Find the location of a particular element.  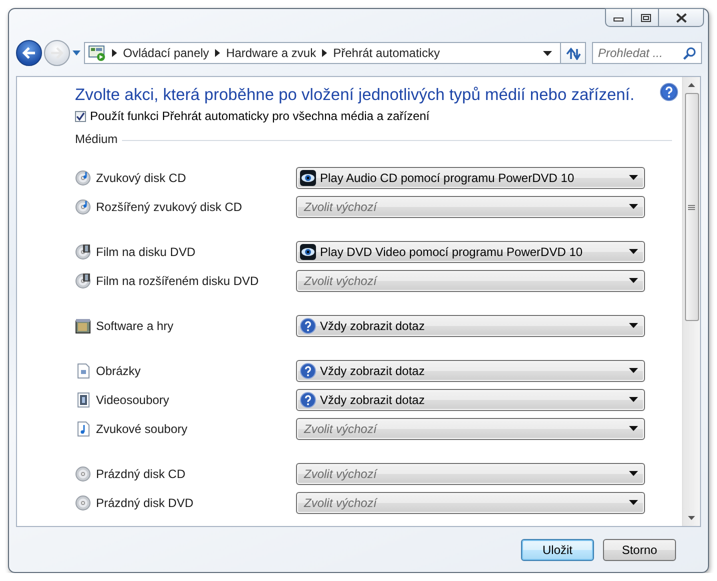

close-icon is located at coordinates (681, 17).